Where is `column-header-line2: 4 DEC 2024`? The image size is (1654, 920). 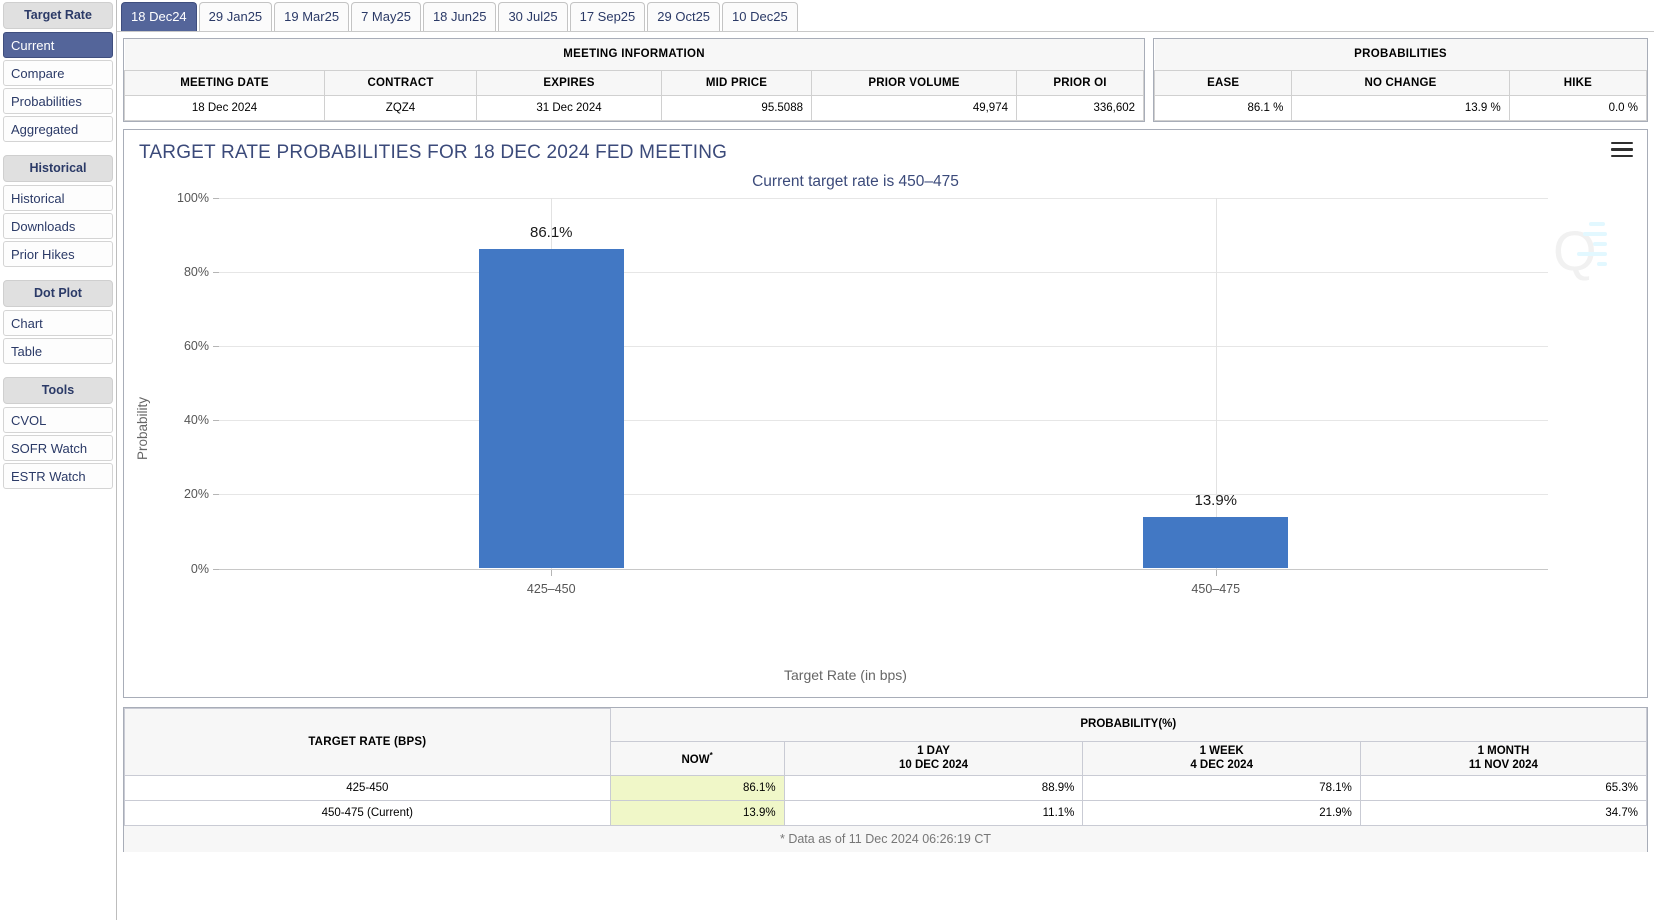 column-header-line2: 4 DEC 2024 is located at coordinates (1221, 765).